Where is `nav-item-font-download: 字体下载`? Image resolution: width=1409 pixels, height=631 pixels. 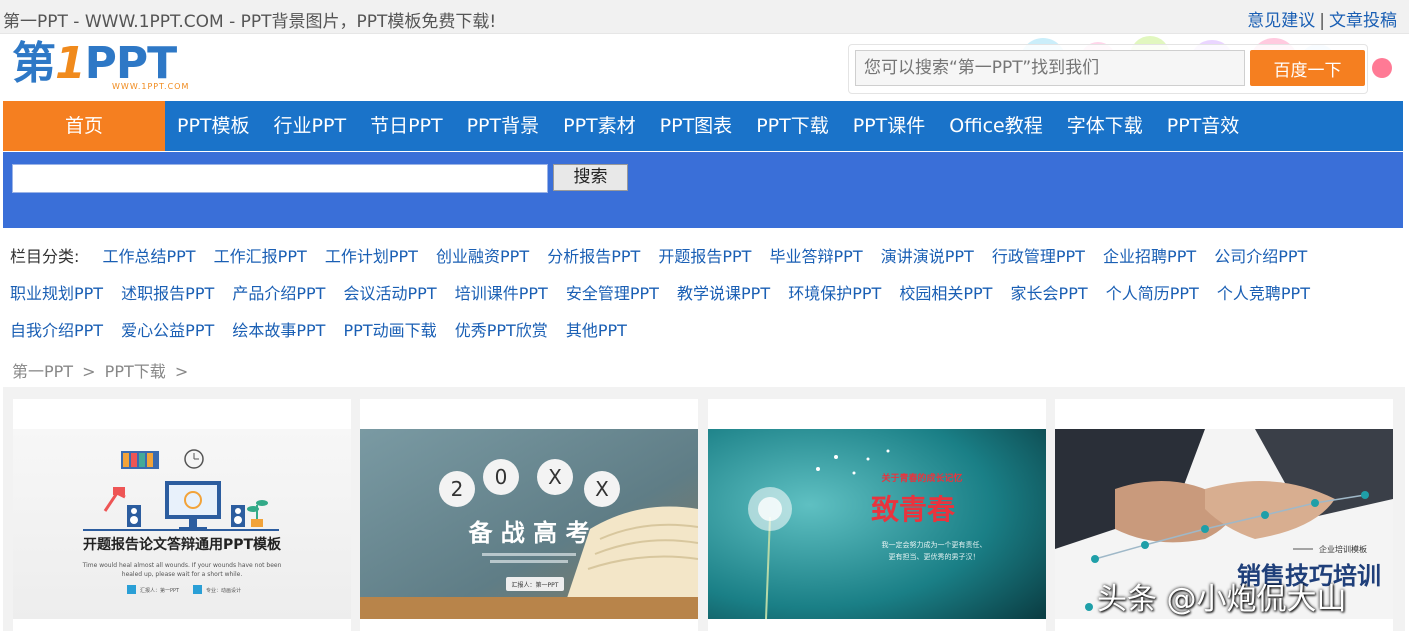 nav-item-font-download: 字体下载 is located at coordinates (1105, 126).